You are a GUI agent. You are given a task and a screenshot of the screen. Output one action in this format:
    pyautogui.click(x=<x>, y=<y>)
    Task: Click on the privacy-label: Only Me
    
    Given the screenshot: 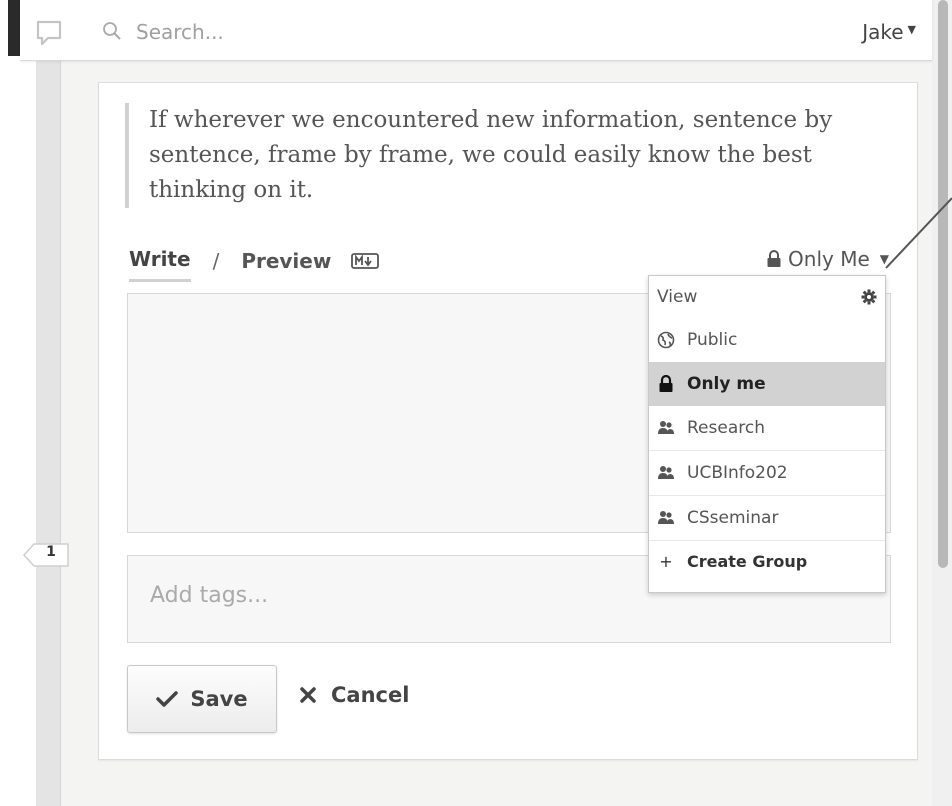 What is the action you would take?
    pyautogui.click(x=829, y=259)
    